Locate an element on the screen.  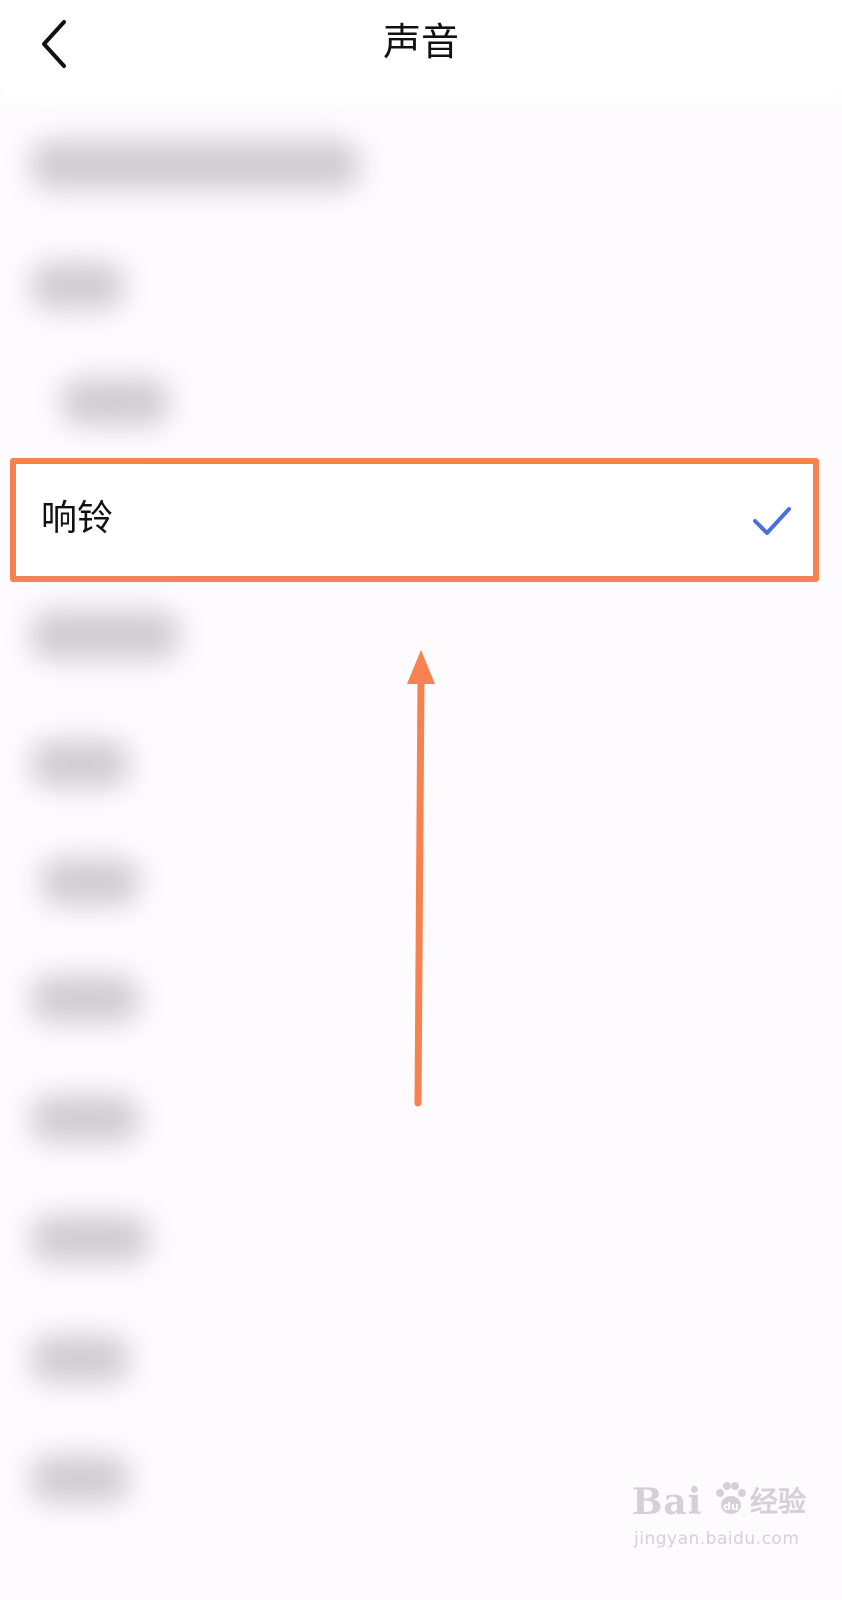
watermark-logo: Bai is located at coordinates (667, 1502).